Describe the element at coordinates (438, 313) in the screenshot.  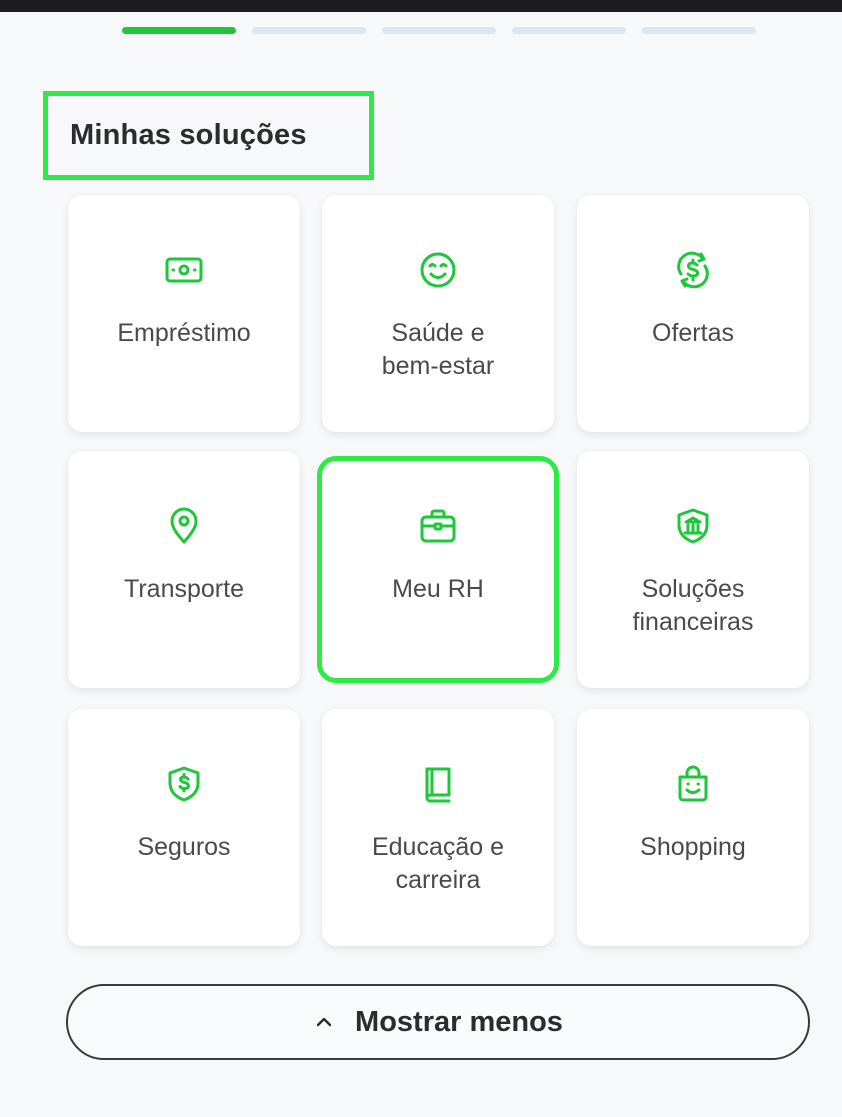
I see `card-saude-bem-estar: Saúde e bem-estar` at that location.